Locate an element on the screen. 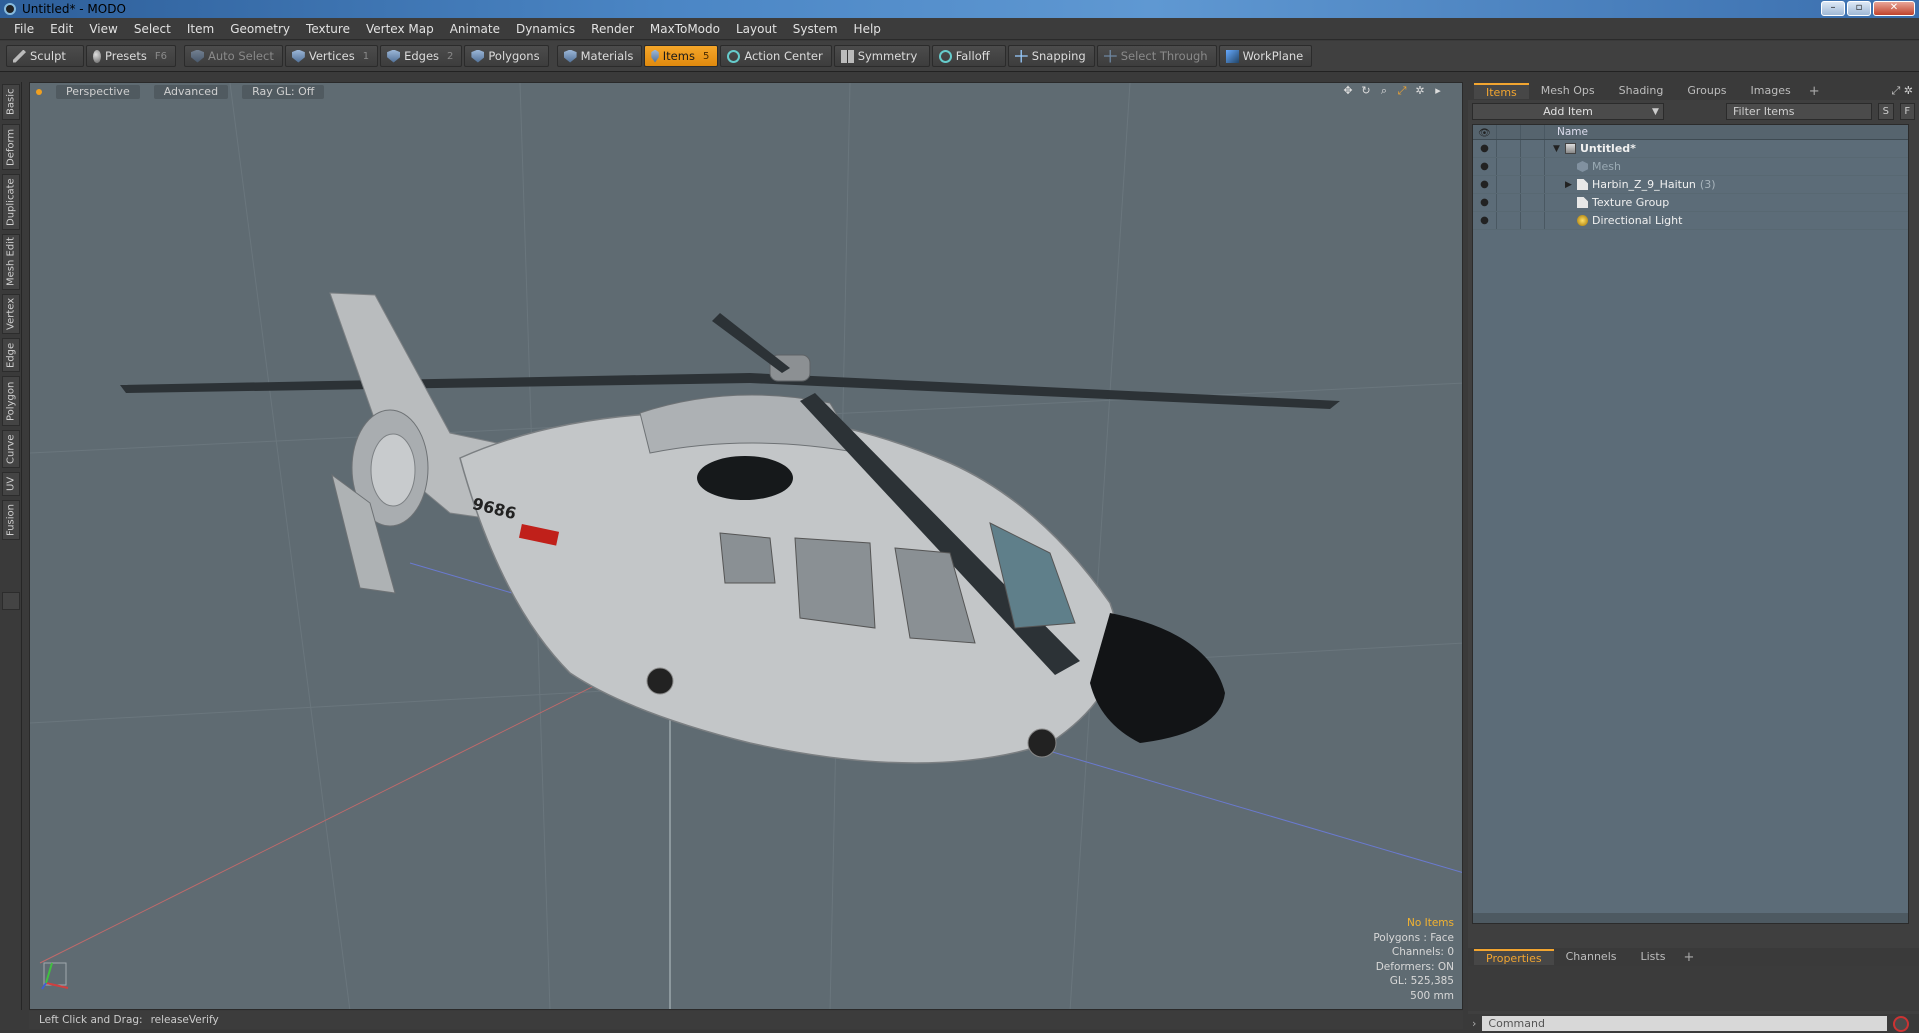 This screenshot has height=1033, width=1919. stats-channels: Channels: 0 is located at coordinates (1422, 952).